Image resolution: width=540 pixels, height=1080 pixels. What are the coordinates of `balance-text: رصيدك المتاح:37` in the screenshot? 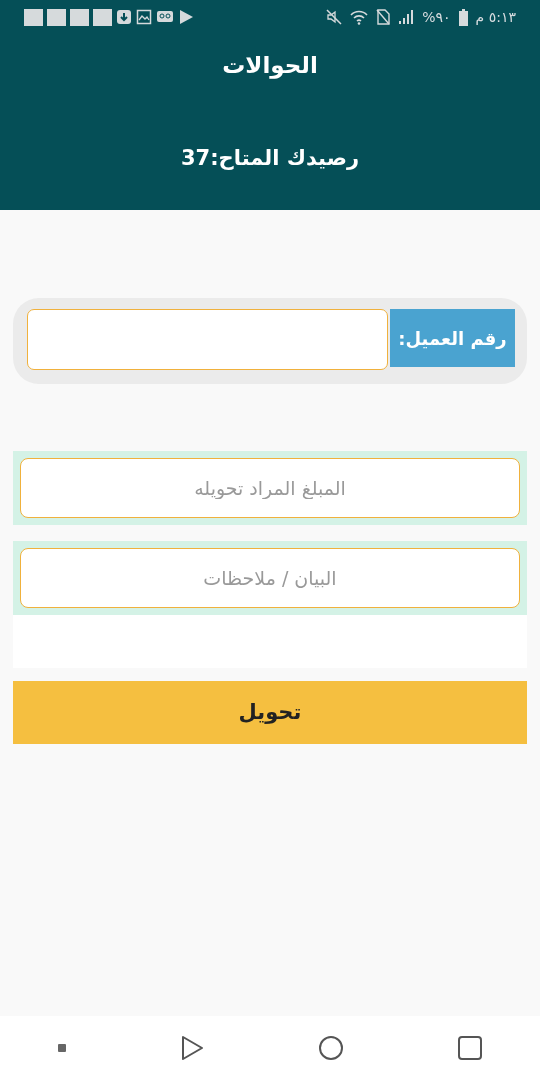 It's located at (270, 158).